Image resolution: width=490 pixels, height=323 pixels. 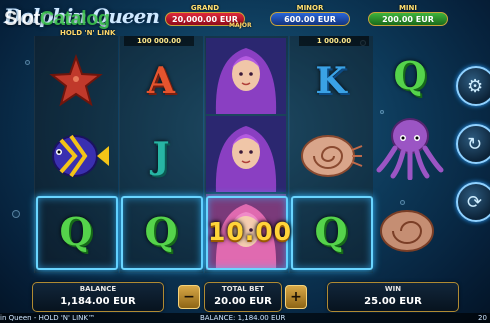 I want to click on symbol-octopus, so click(x=410, y=147).